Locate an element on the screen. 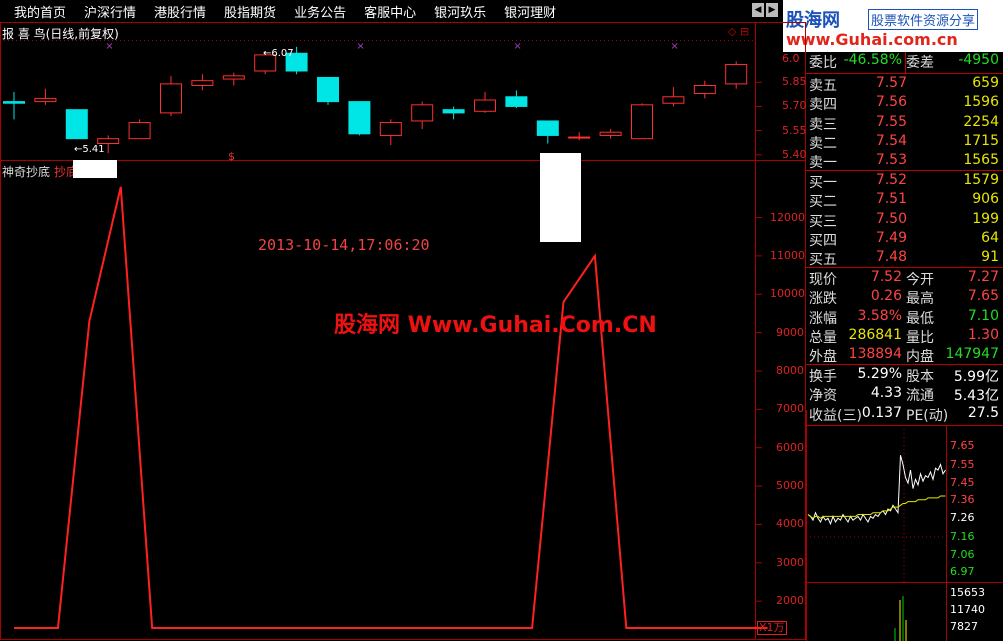 The height and width of the screenshot is (641, 1003). mini-price-tick: 7.55 is located at coordinates (962, 464).